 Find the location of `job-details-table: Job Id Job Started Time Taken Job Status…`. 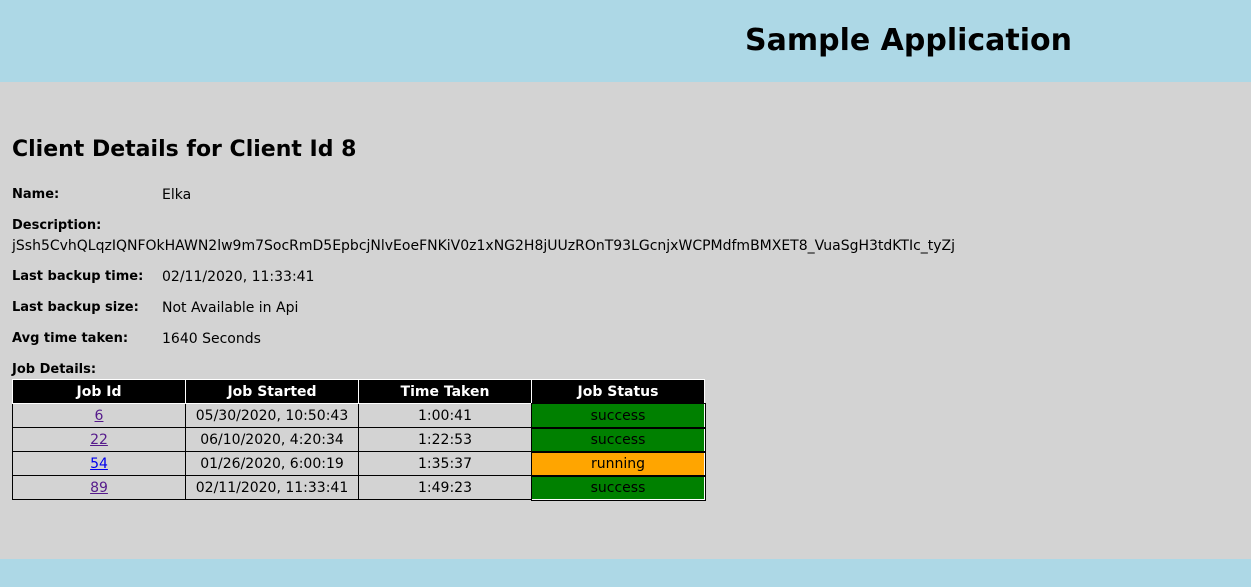

job-details-table: Job Id Job Started Time Taken Job Status… is located at coordinates (359, 440).